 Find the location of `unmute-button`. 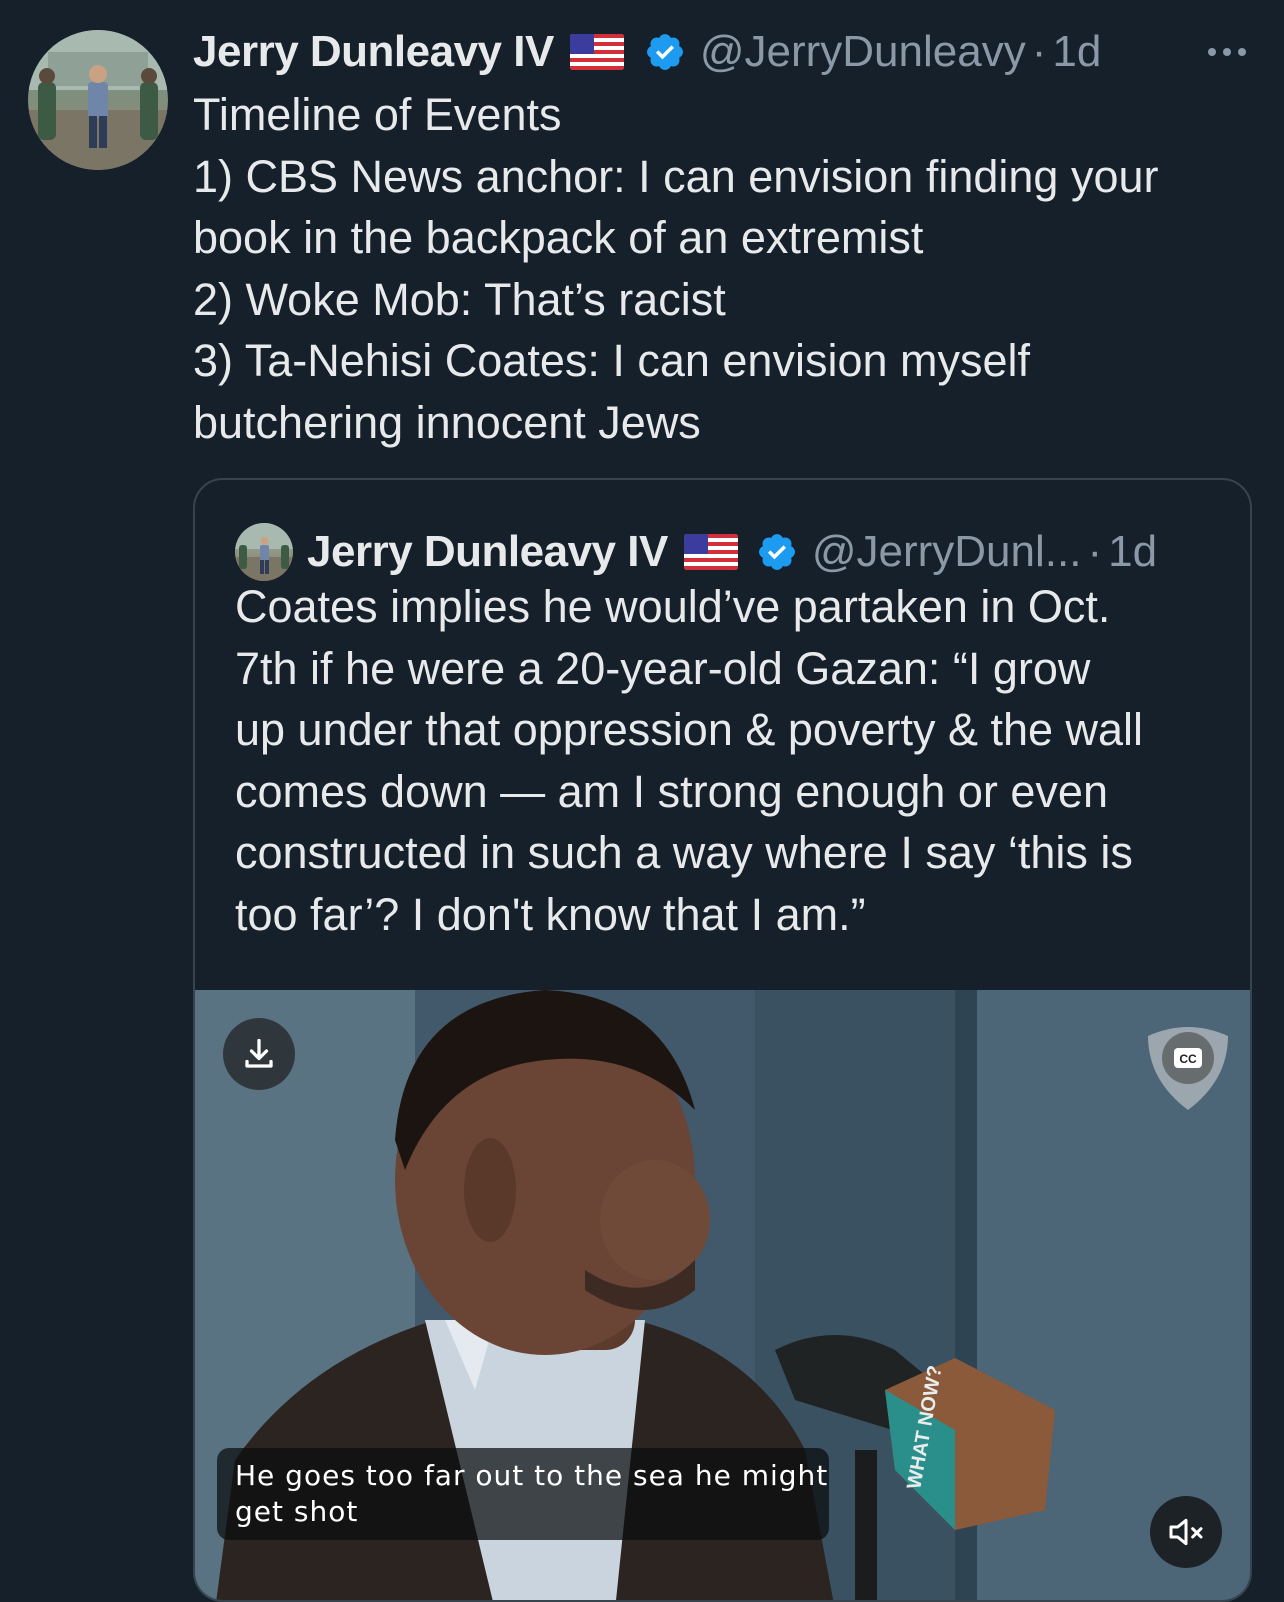

unmute-button is located at coordinates (1186, 1532).